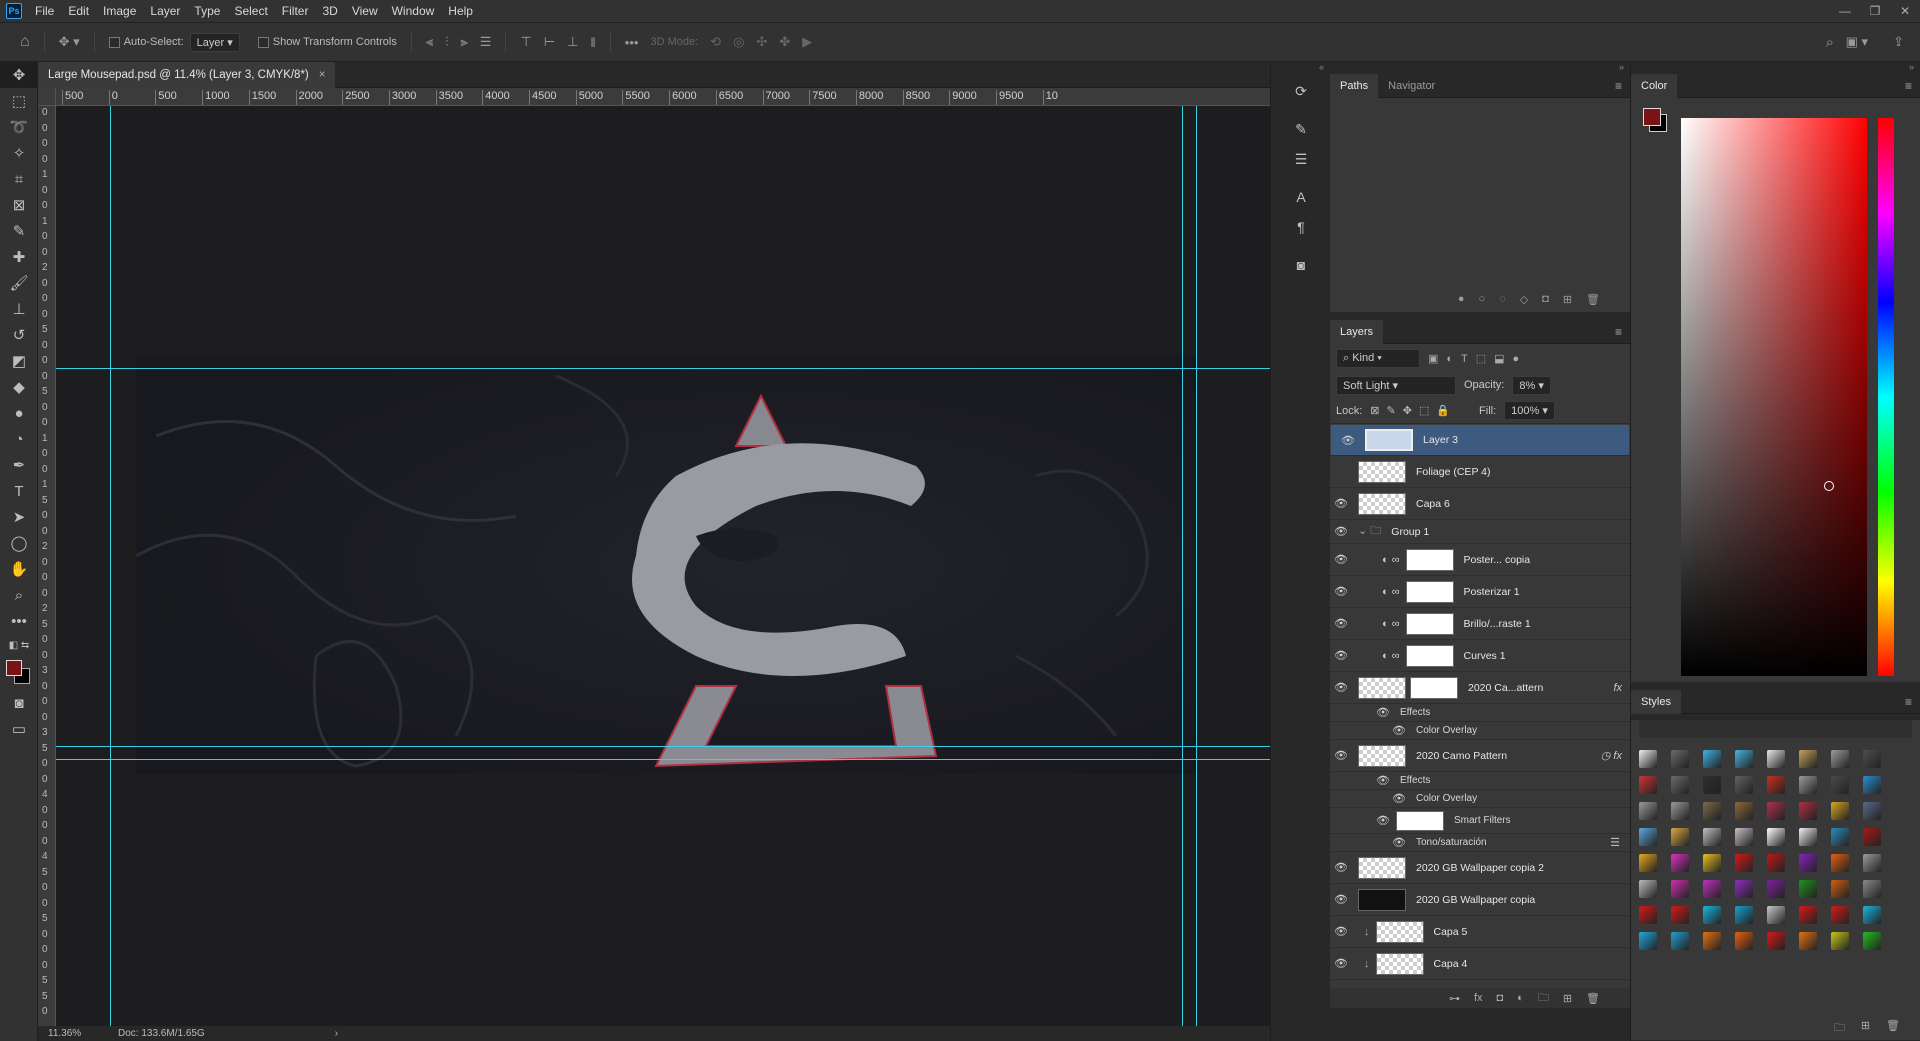  What do you see at coordinates (1502, 299) in the screenshot?
I see `load-selection-icon: ◌` at bounding box center [1502, 299].